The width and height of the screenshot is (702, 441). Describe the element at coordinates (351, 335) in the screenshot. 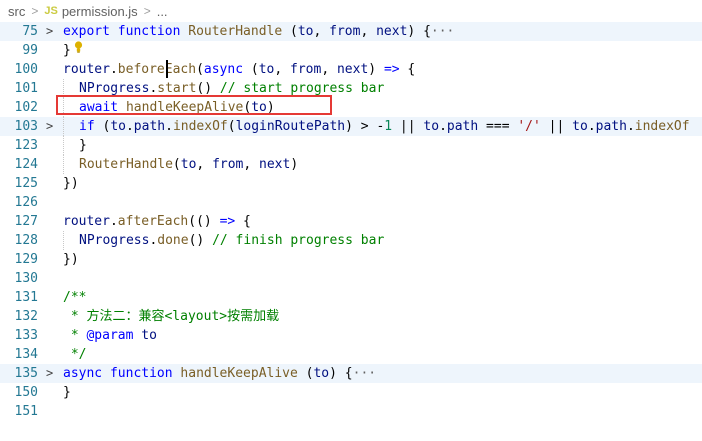

I see `code-line: 133 * @param to` at that location.